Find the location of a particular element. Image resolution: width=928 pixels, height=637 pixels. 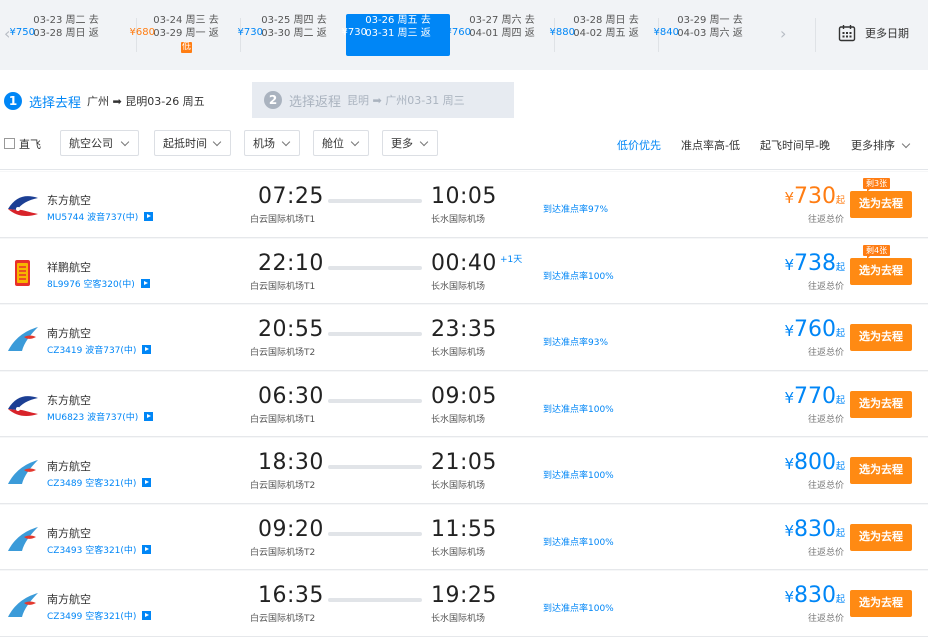

date-price: ¥730 is located at coordinates (354, 32).